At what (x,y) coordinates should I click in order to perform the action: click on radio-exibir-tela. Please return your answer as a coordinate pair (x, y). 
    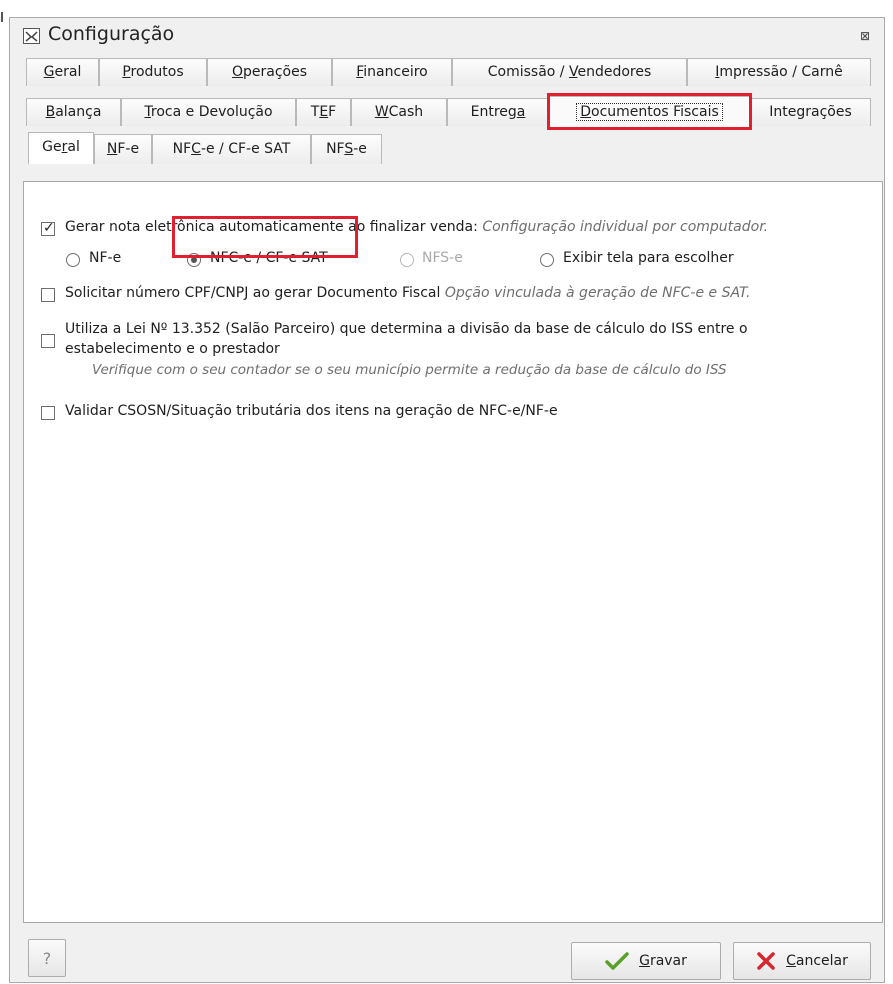
    Looking at the image, I should click on (547, 260).